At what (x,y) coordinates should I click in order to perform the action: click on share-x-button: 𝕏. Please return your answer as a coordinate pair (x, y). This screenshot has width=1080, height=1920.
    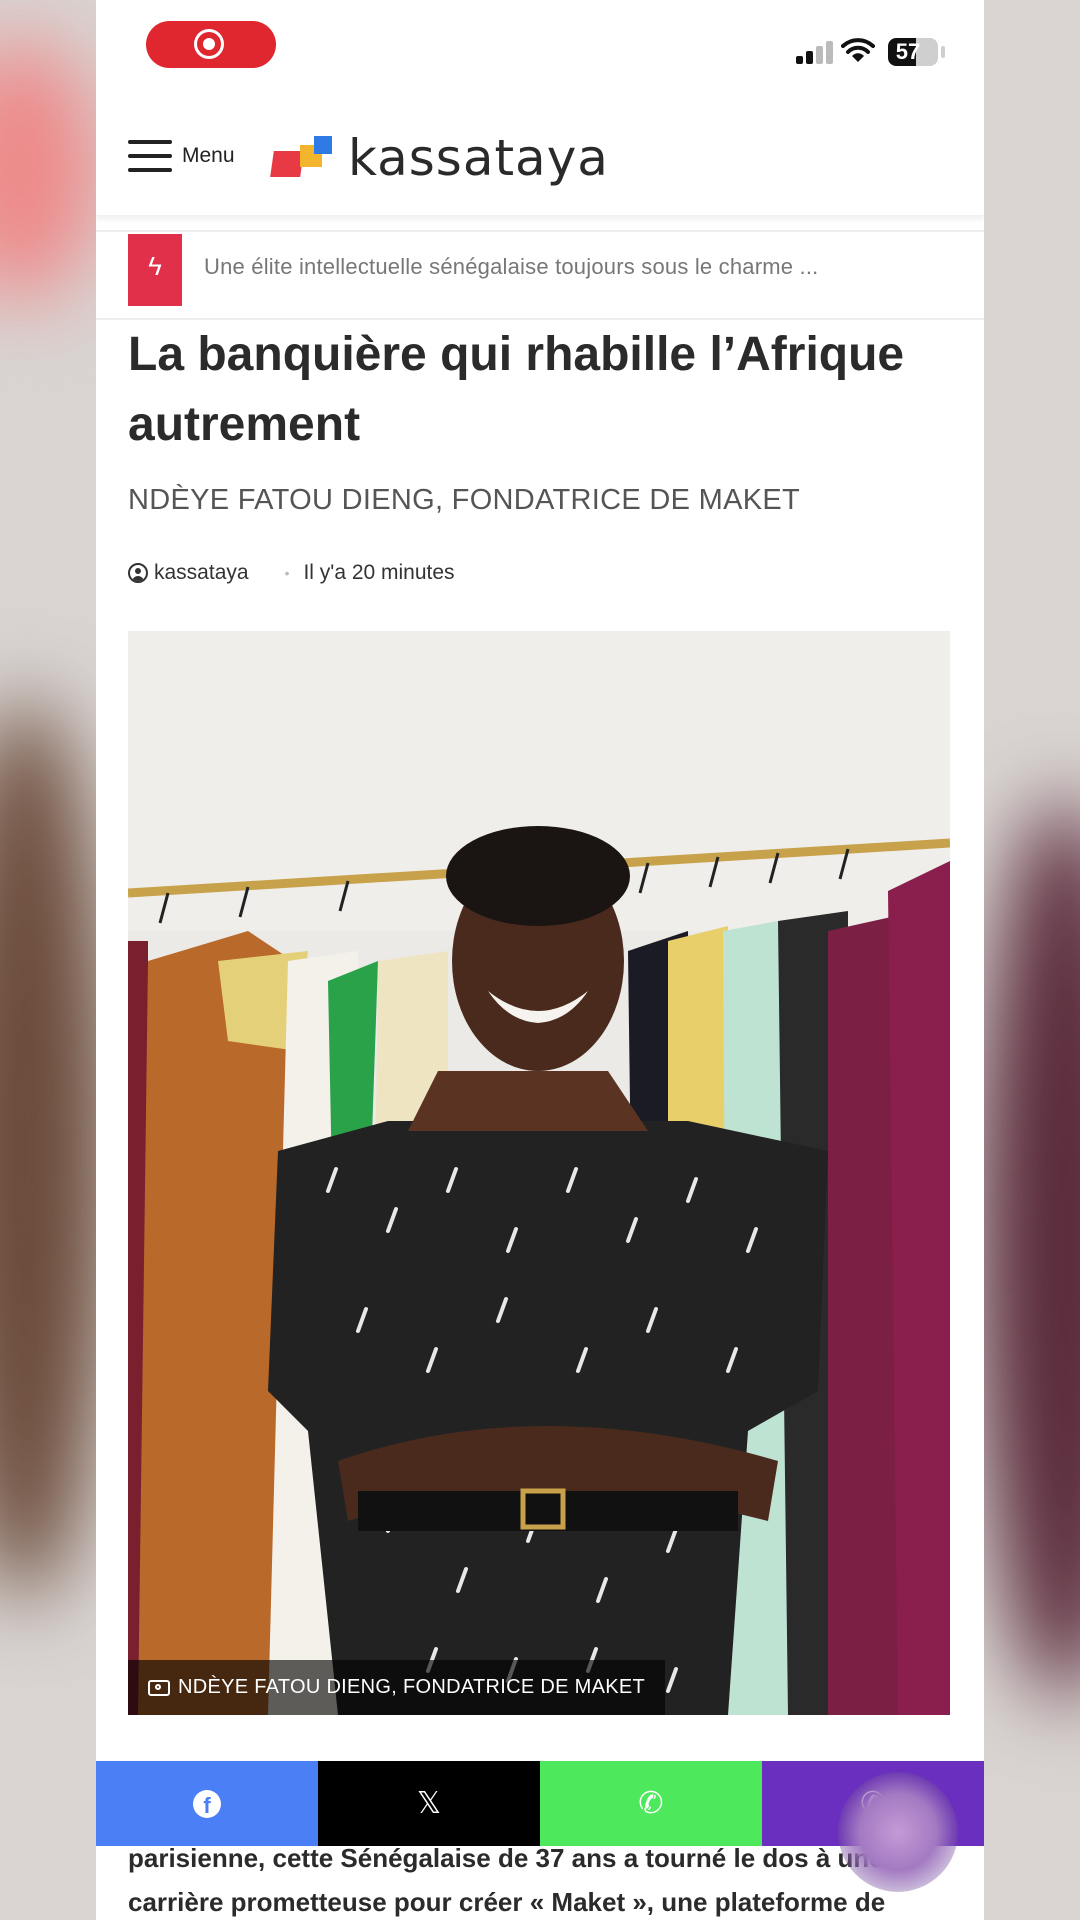
    Looking at the image, I should click on (429, 1803).